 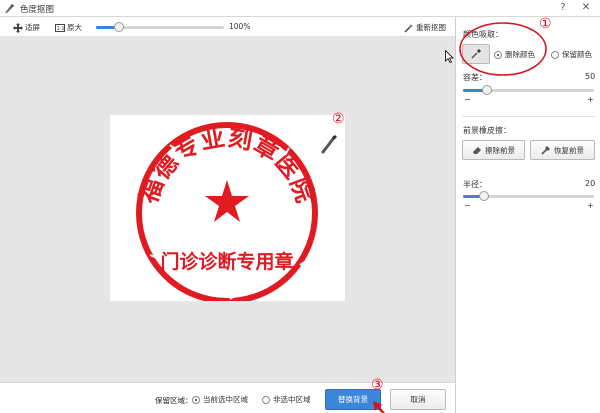 What do you see at coordinates (475, 184) in the screenshot?
I see `radius-label: 半径：` at bounding box center [475, 184].